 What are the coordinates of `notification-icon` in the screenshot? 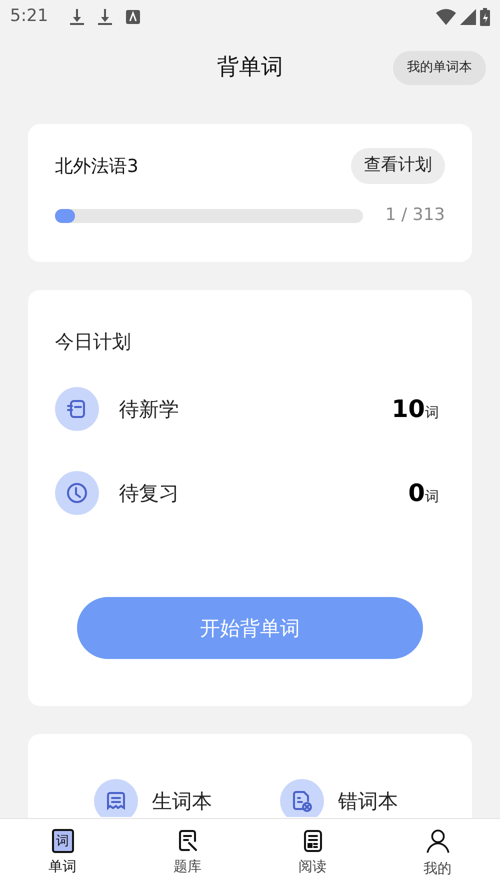 It's located at (133, 17).